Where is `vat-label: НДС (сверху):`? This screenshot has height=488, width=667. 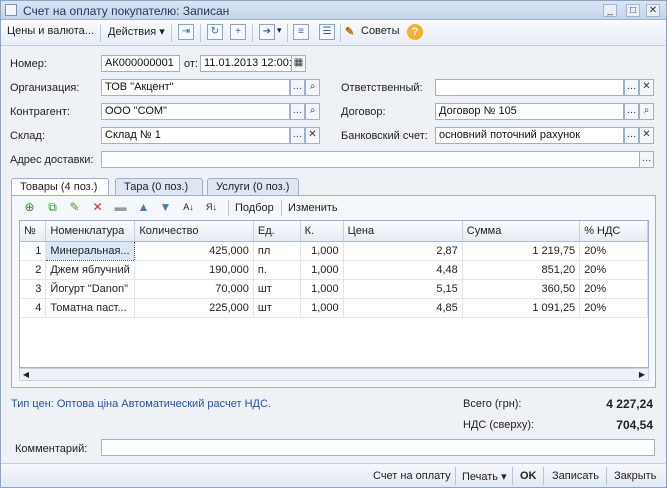
vat-label: НДС (сверху): is located at coordinates (499, 425).